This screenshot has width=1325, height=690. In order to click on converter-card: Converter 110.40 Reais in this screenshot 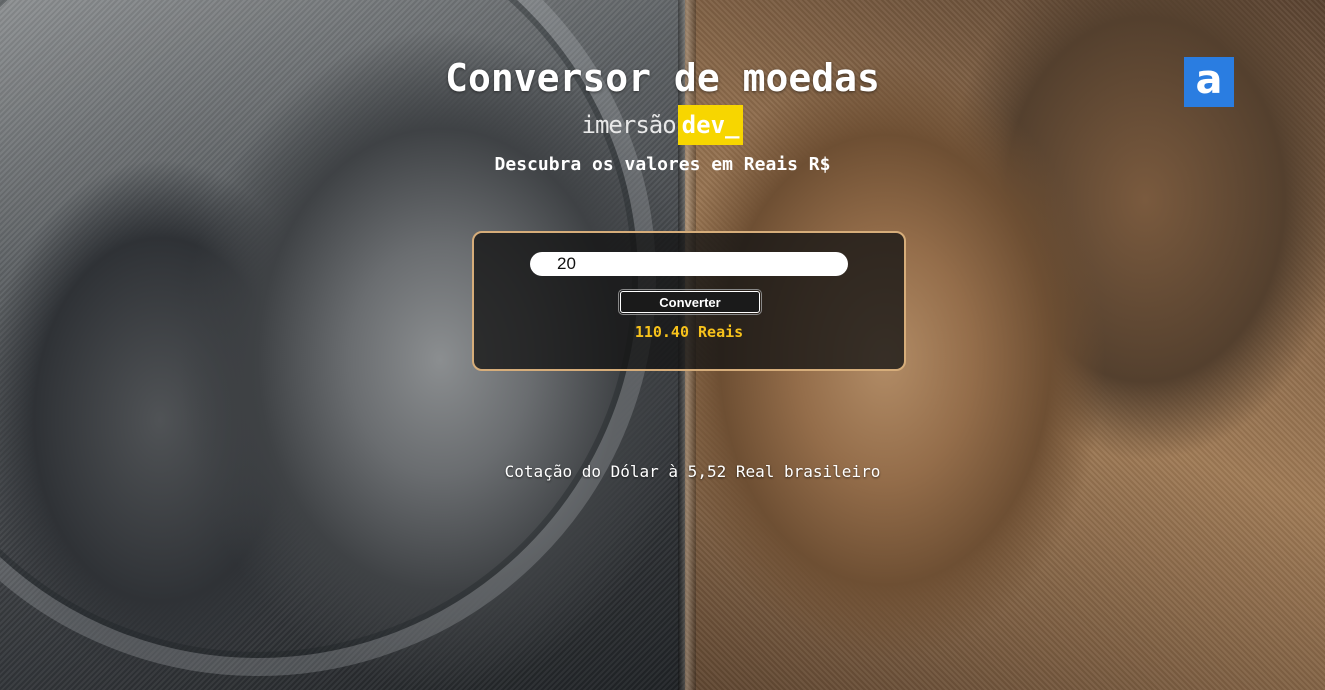, I will do `click(689, 301)`.